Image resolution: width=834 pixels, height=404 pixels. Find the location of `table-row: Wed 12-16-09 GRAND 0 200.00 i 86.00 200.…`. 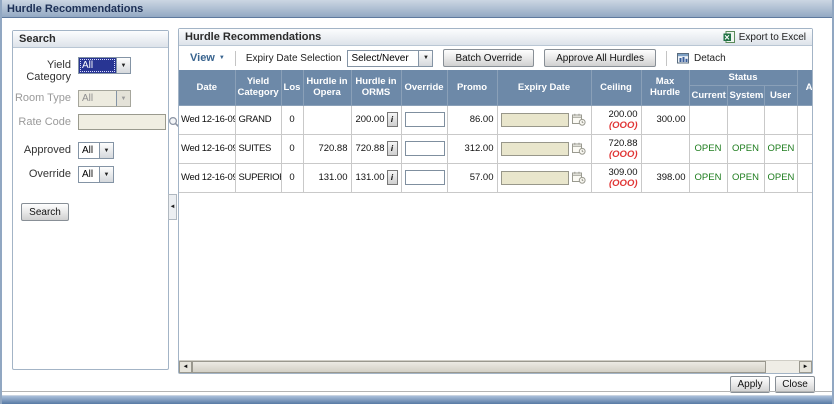

table-row: Wed 12-16-09 GRAND 0 200.00 i 86.00 200.… is located at coordinates (495, 120).